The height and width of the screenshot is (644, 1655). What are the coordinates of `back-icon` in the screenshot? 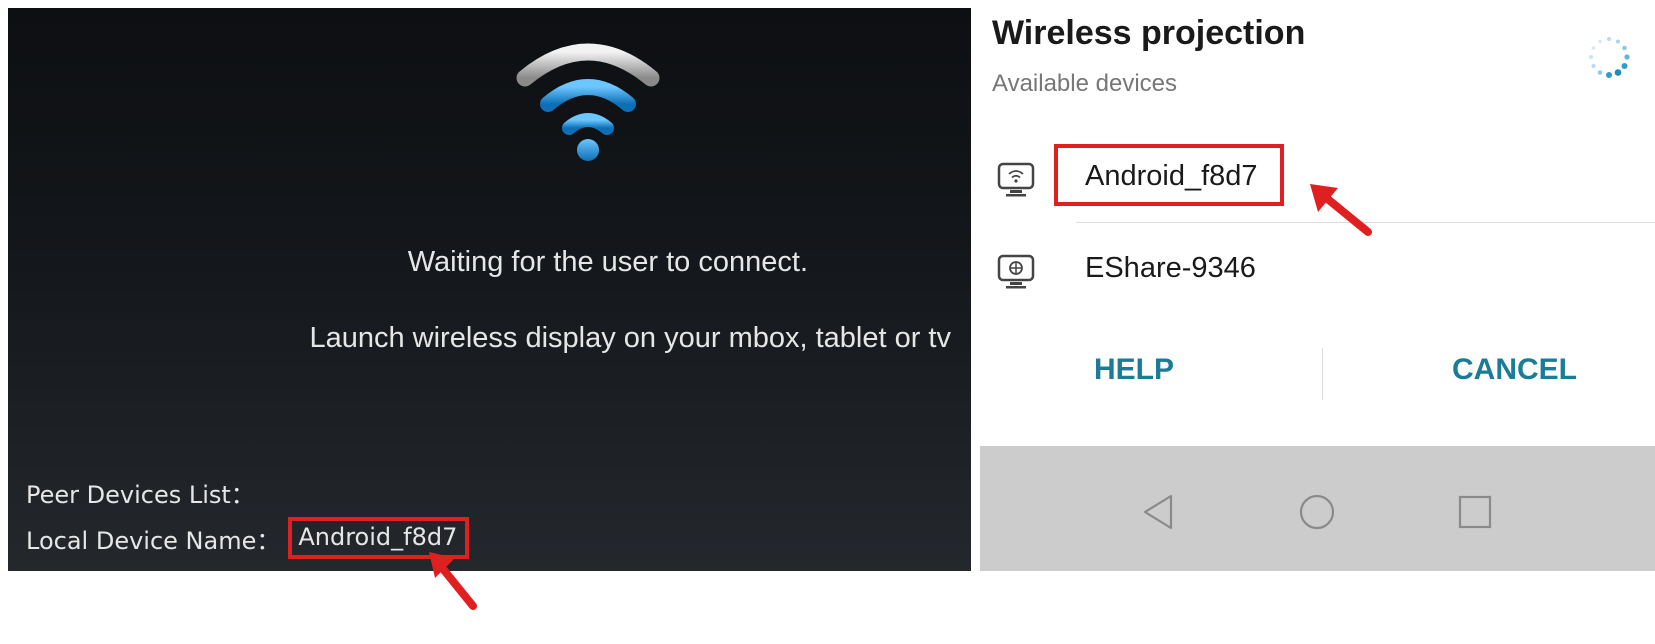 It's located at (1159, 512).